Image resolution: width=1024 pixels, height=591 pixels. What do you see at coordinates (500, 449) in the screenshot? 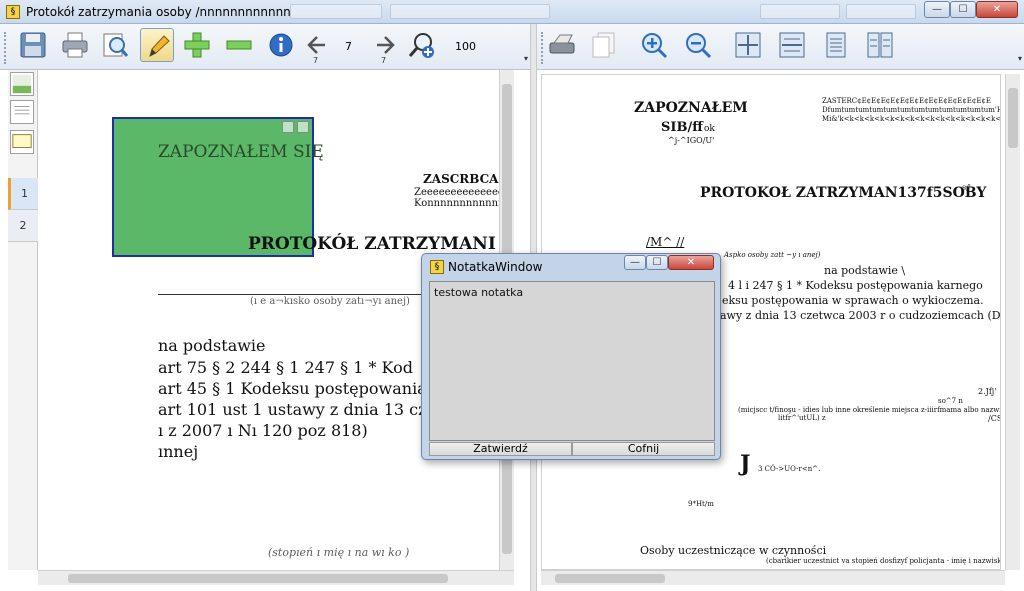
I see `confirm-button: Zatwierdź` at bounding box center [500, 449].